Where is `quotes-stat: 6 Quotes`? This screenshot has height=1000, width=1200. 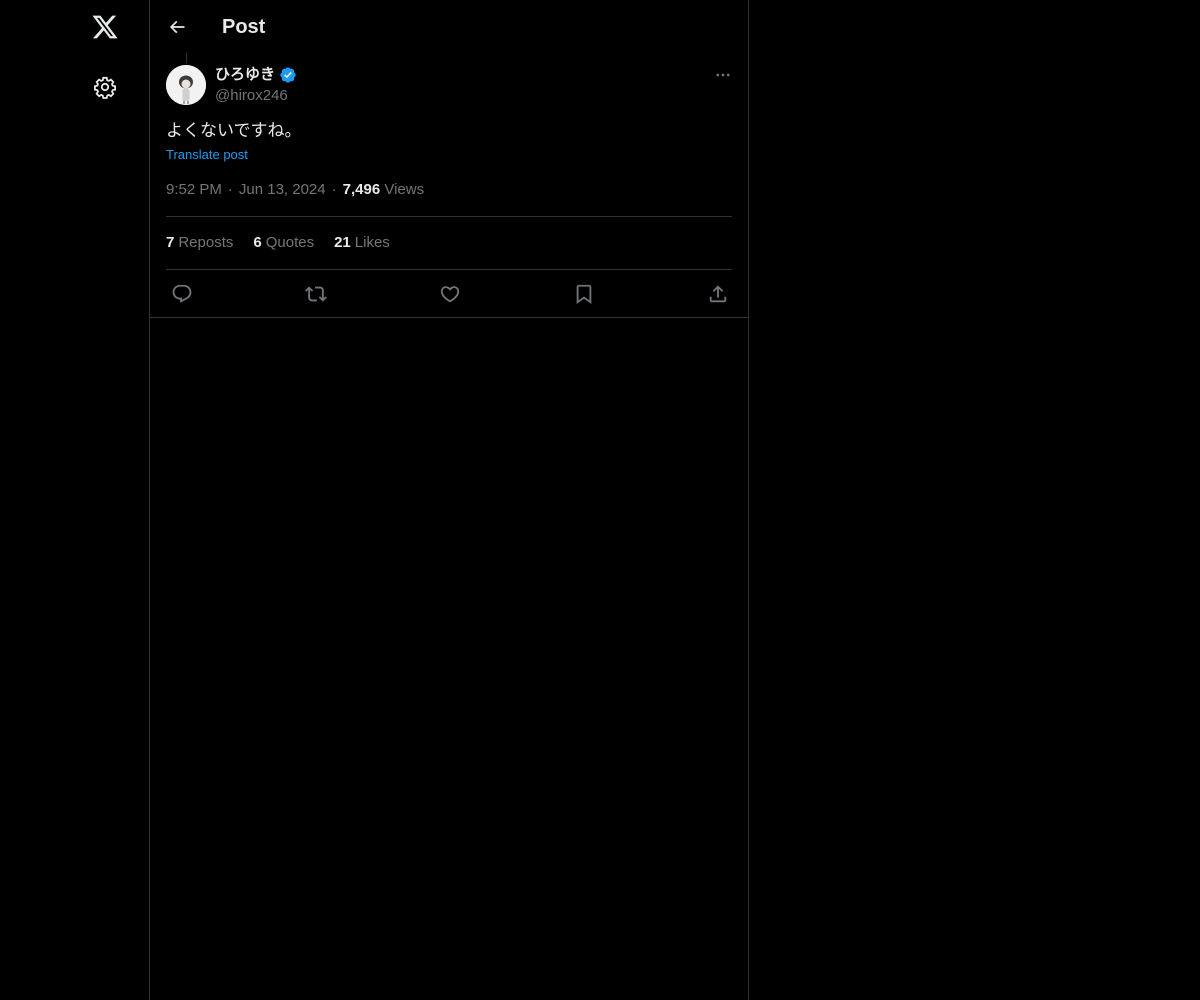 quotes-stat: 6 Quotes is located at coordinates (283, 243).